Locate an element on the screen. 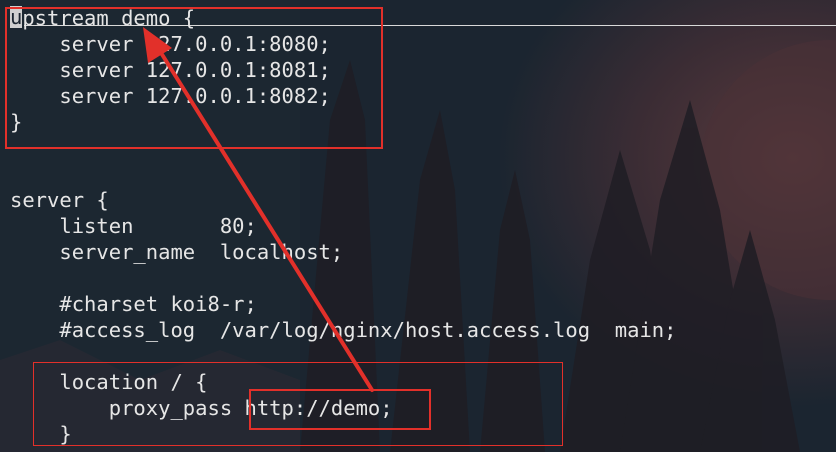 The image size is (836, 452). code-line-9: listen 80; is located at coordinates (133, 226).